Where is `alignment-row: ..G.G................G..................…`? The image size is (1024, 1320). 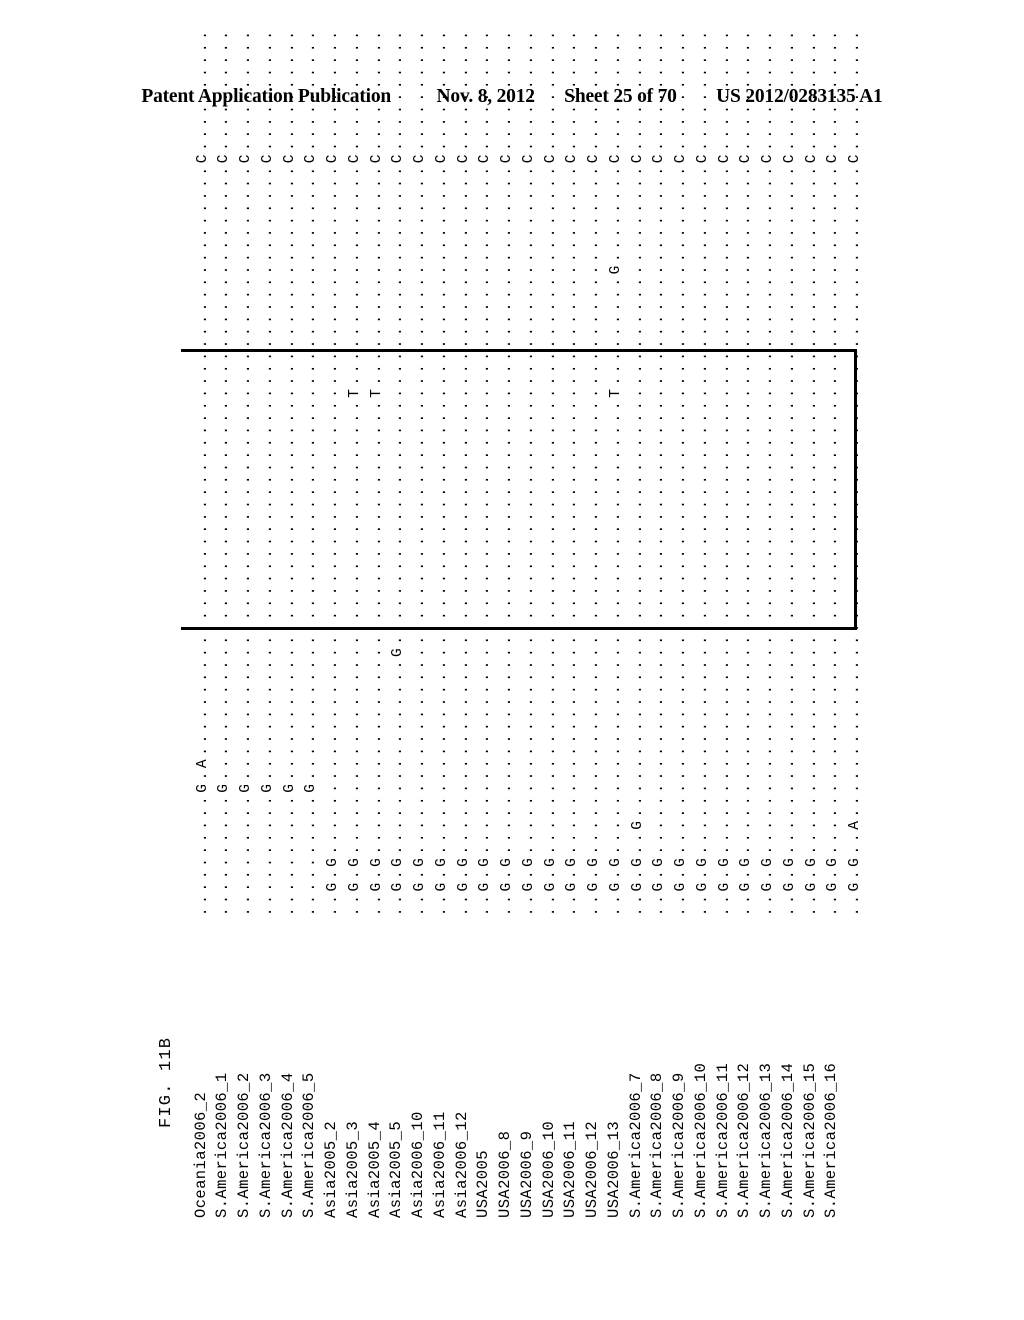 alignment-row: ..G.G................G..................… is located at coordinates (398, 473).